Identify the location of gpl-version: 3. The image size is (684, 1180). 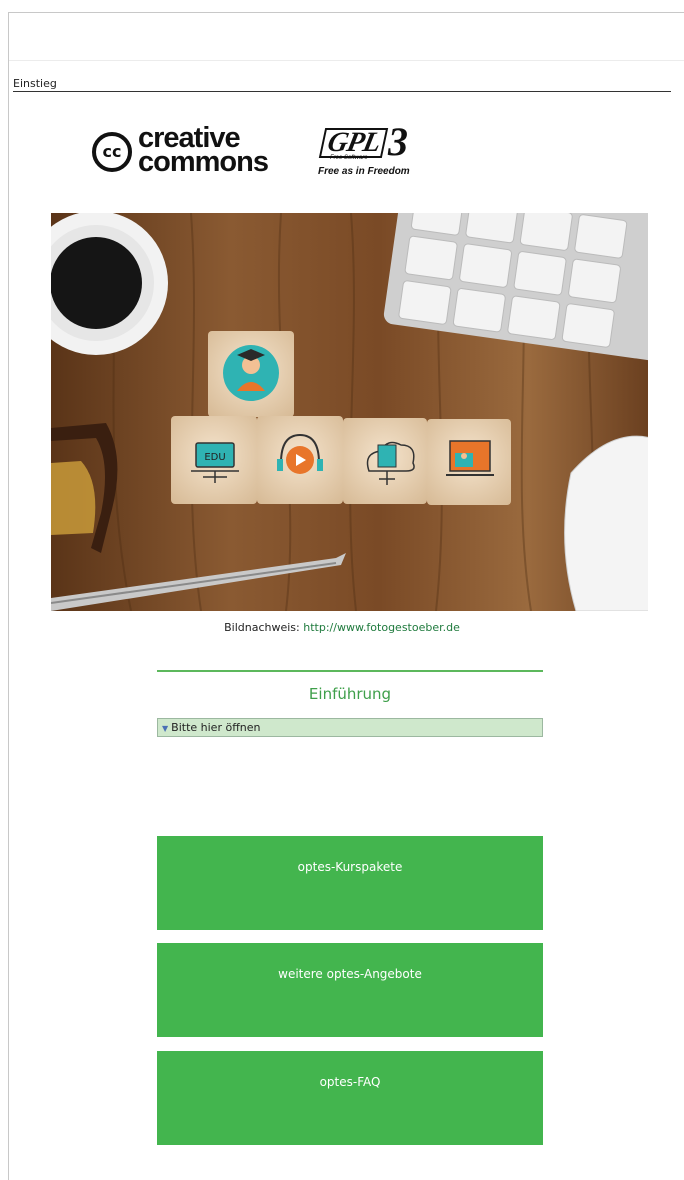
(398, 141).